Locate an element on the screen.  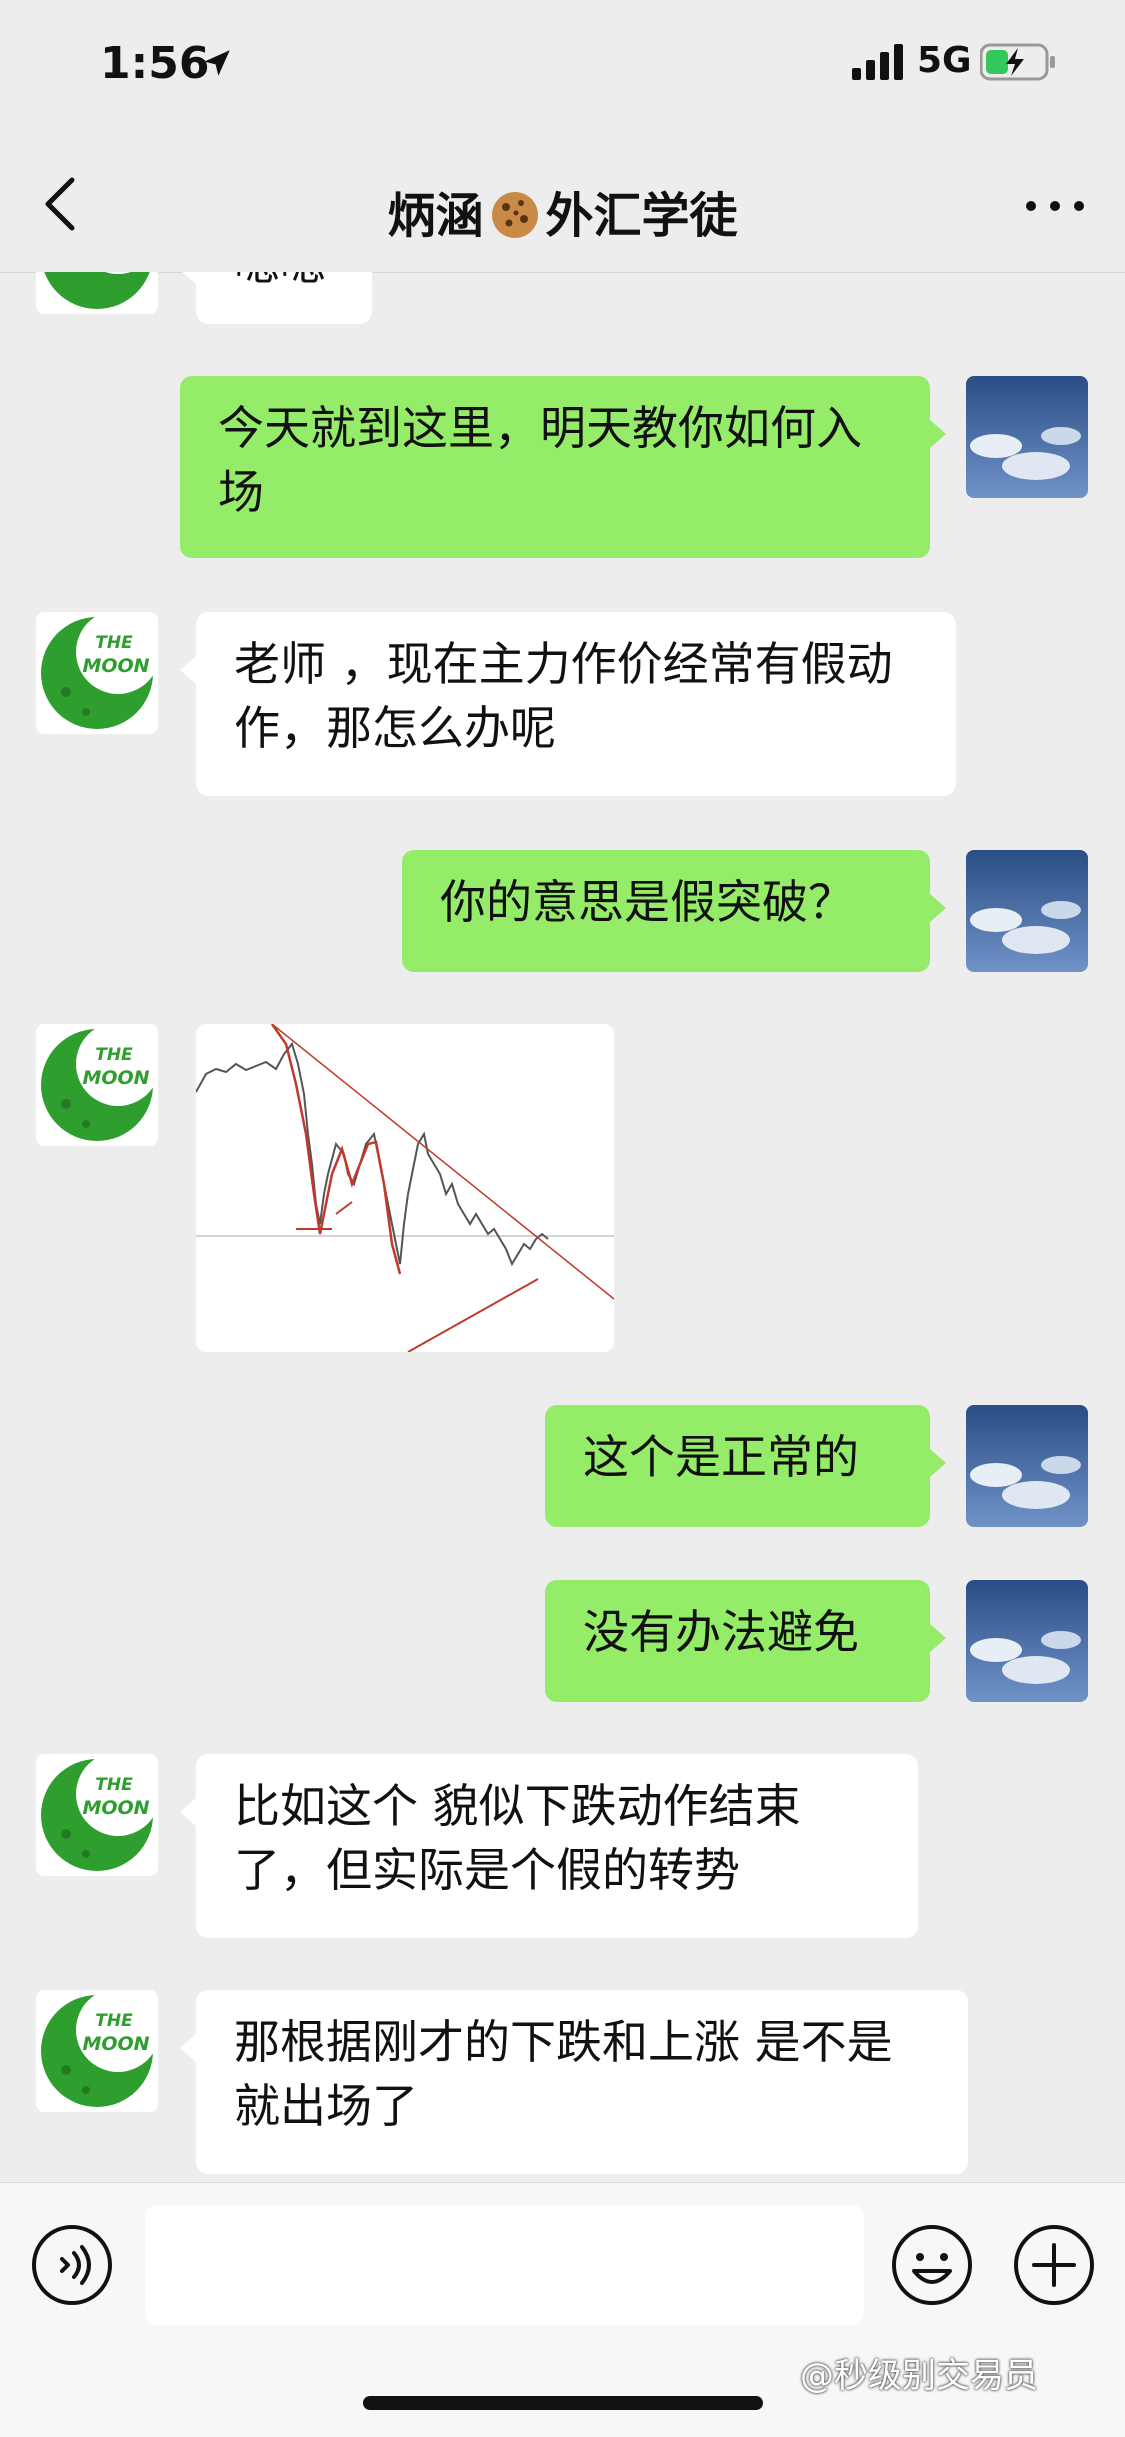
message-bubble-received: 那根据刚才的下跌和上涨 是不是就出场了 is located at coordinates (574, 2082).